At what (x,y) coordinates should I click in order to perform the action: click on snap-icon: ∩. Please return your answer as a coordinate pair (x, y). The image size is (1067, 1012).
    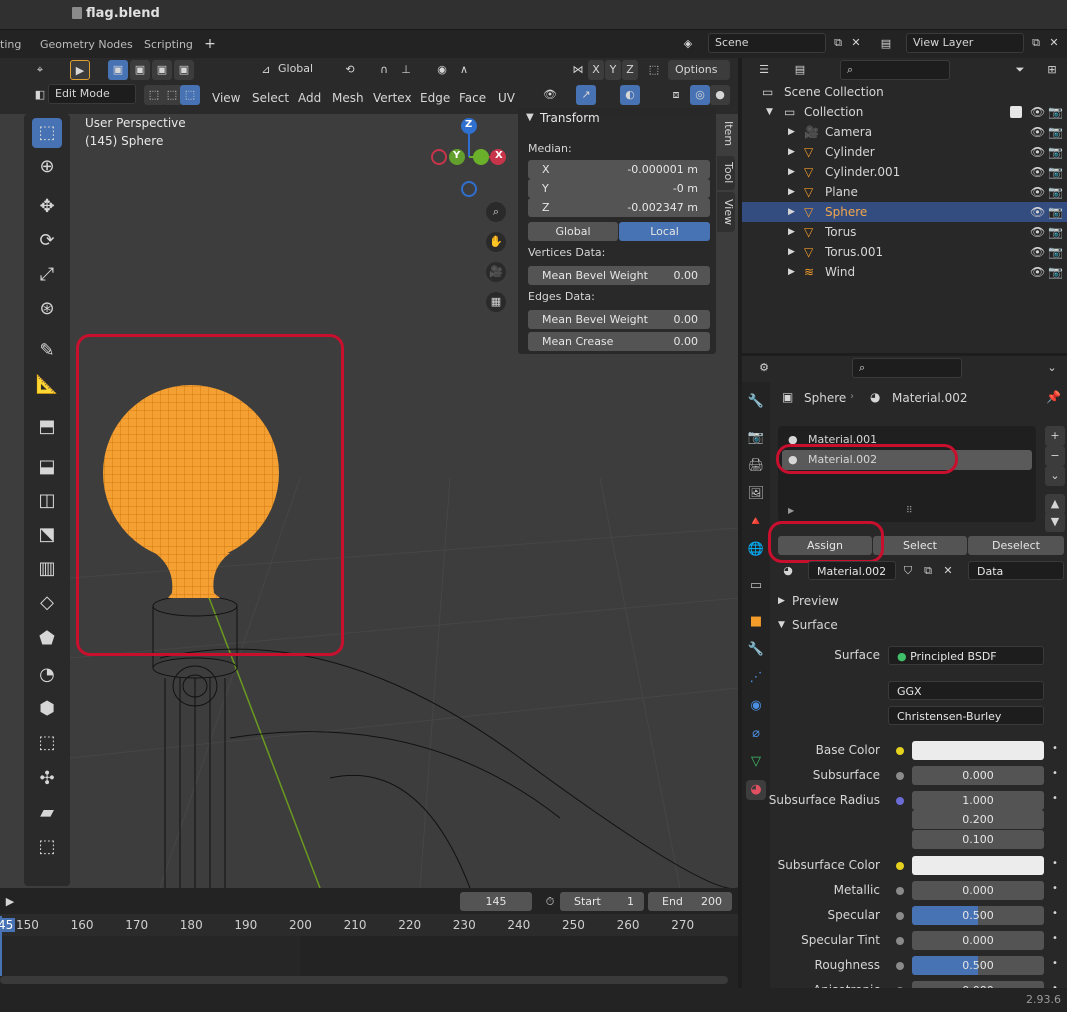
    Looking at the image, I should click on (384, 70).